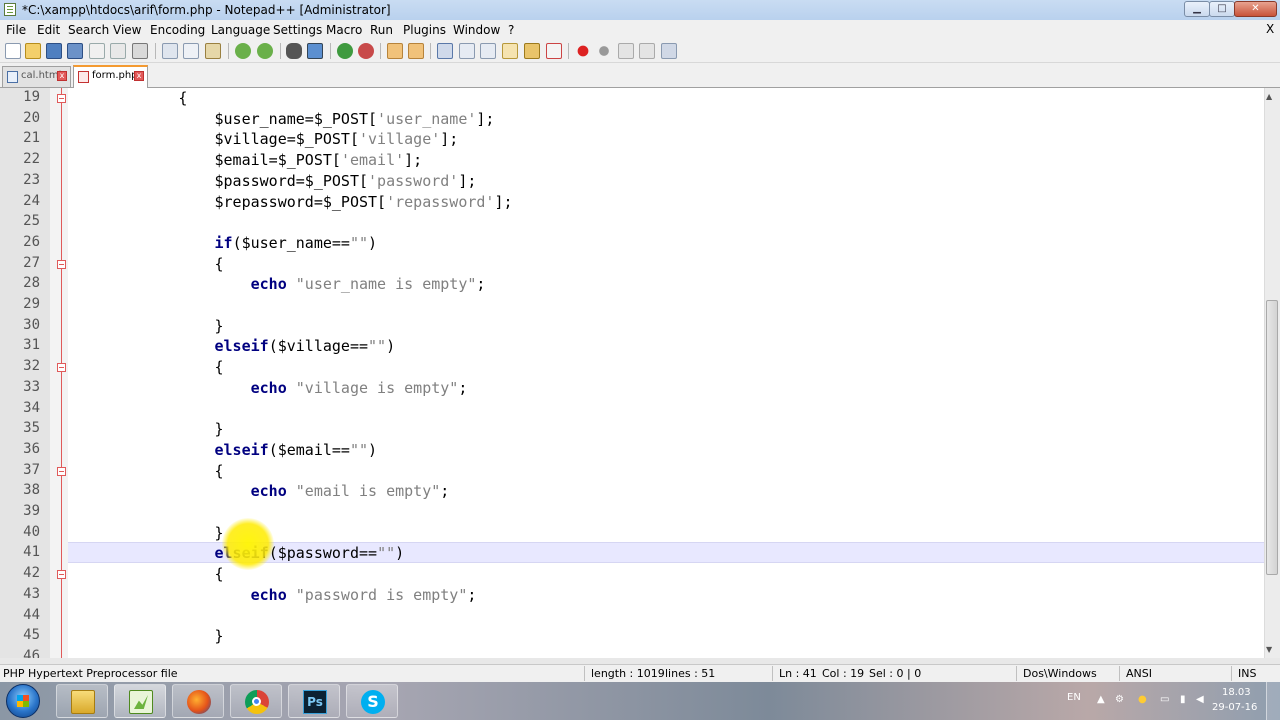 This screenshot has height=720, width=1280. What do you see at coordinates (260, 491) in the screenshot?
I see `code-text: echo "email is empty";` at bounding box center [260, 491].